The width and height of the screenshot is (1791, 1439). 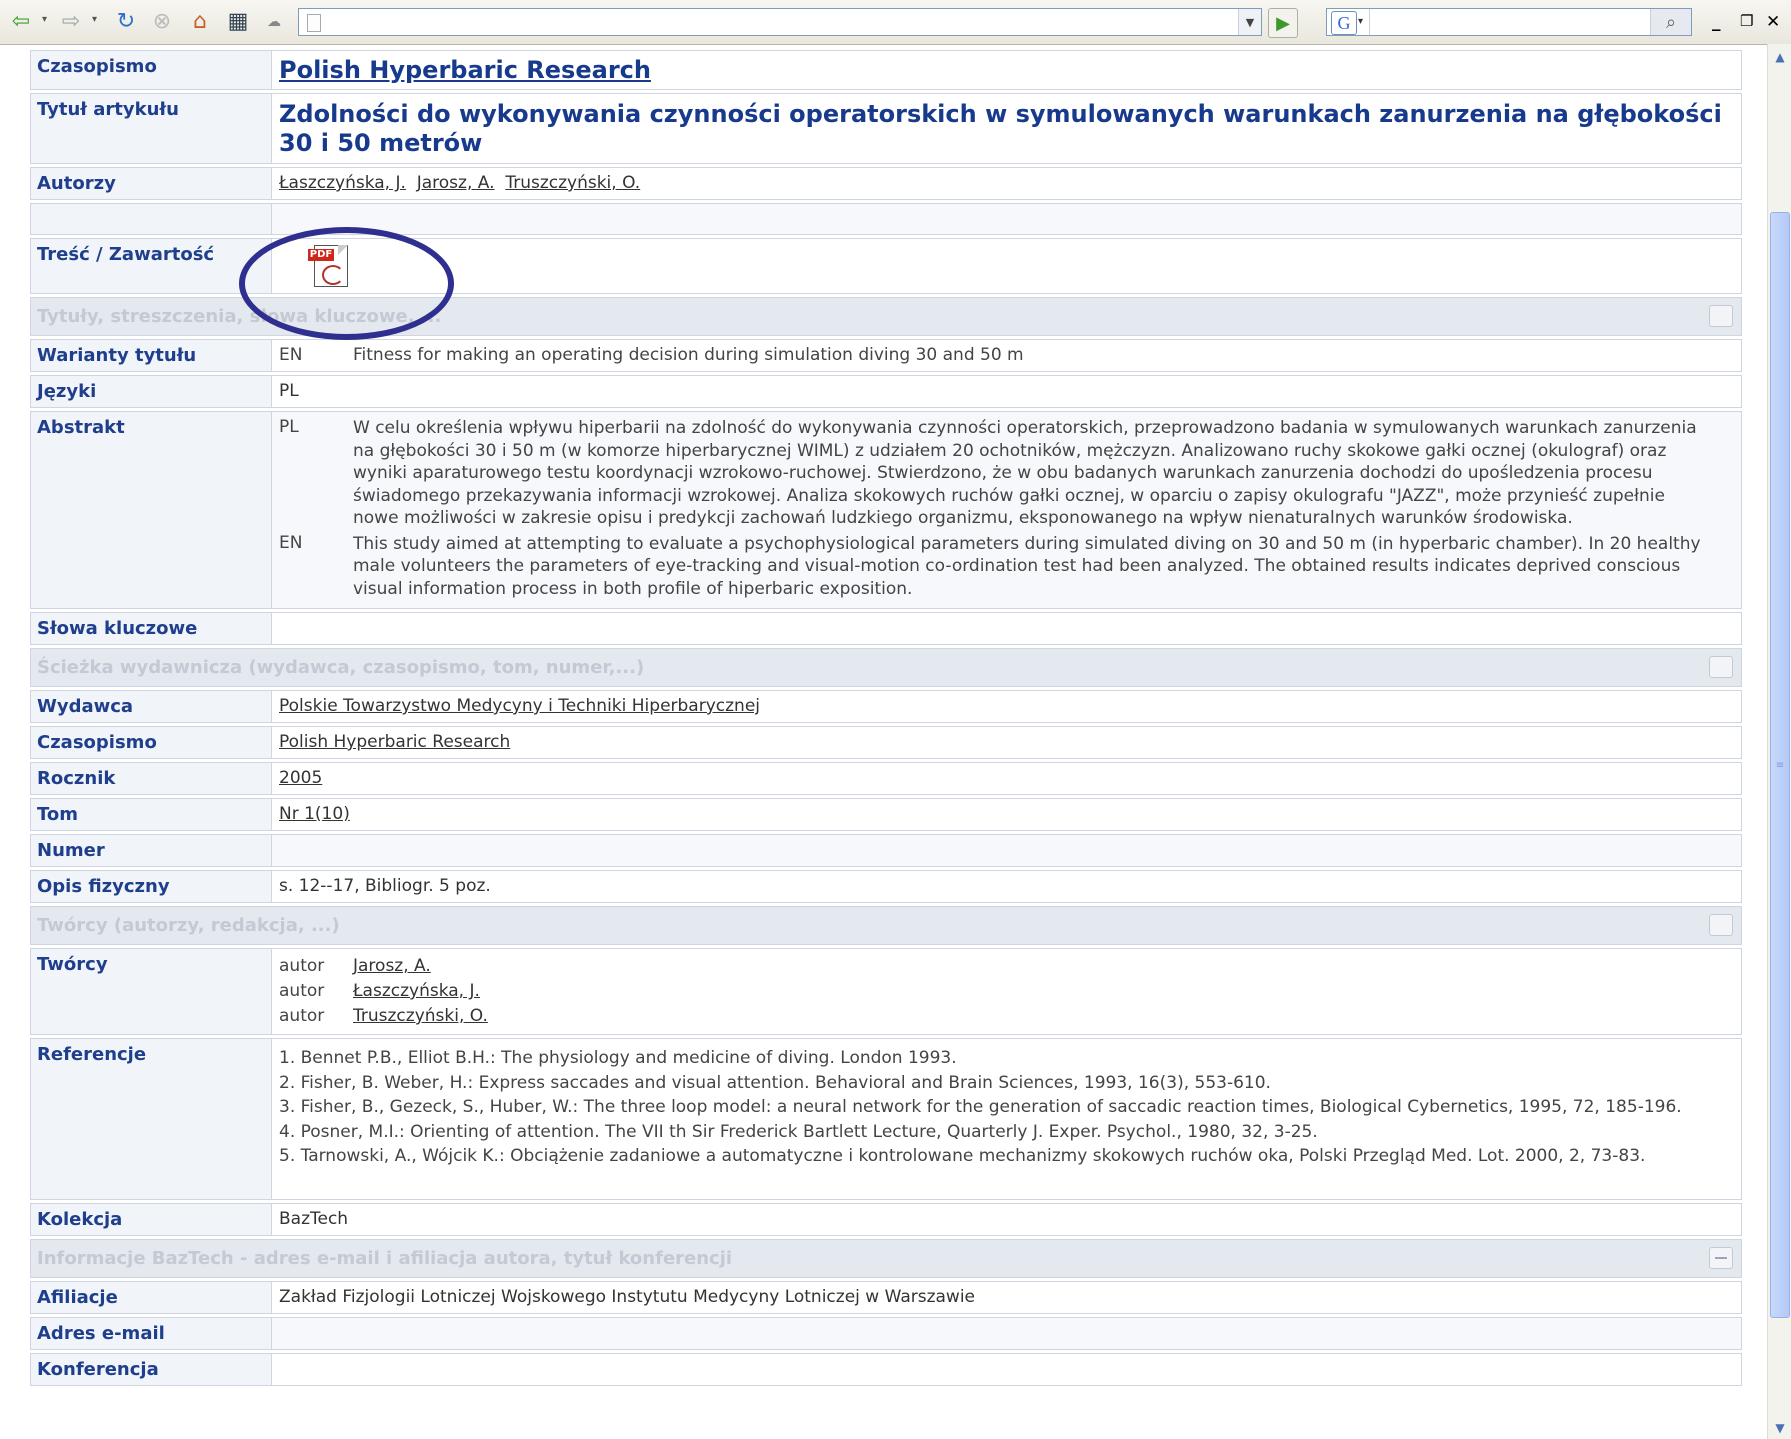 What do you see at coordinates (886, 925) in the screenshot?
I see `section-header-creators: Twórcy (autorzy, redakcja, ...)` at bounding box center [886, 925].